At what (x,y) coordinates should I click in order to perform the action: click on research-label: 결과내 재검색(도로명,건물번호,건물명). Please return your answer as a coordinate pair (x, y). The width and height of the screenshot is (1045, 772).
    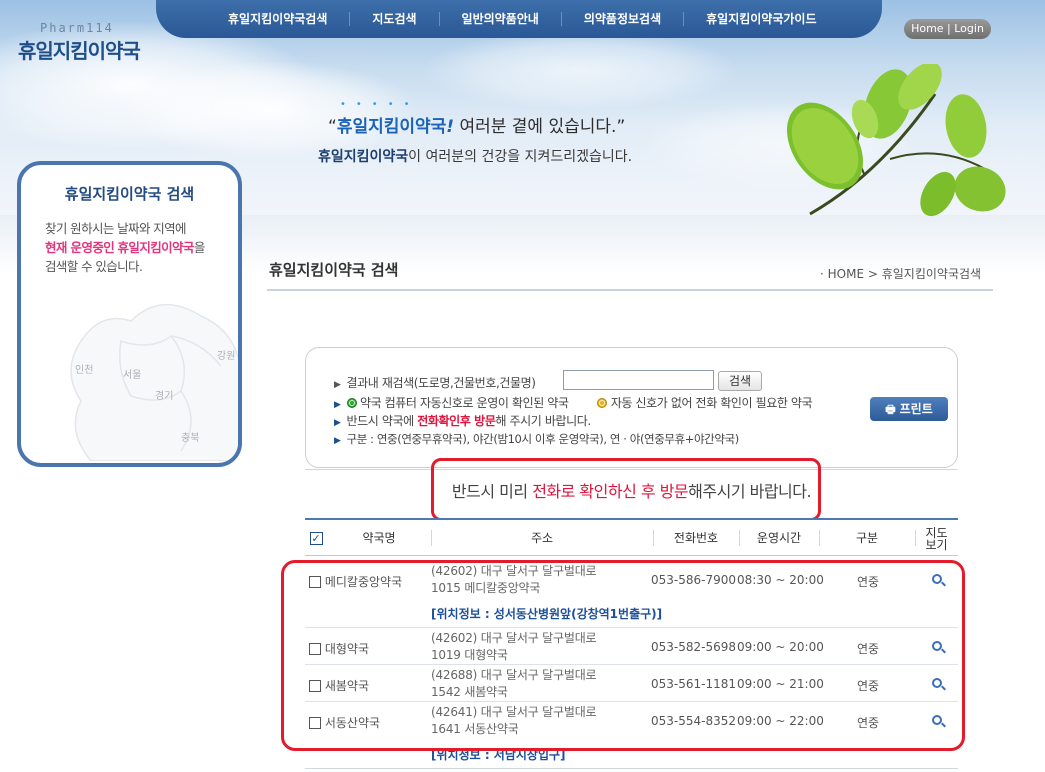
    Looking at the image, I should click on (441, 383).